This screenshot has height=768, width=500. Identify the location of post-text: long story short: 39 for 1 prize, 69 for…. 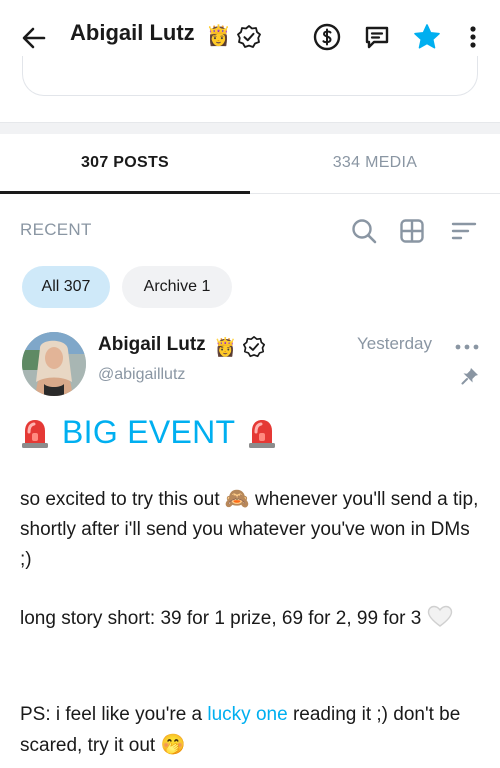
(223, 618).